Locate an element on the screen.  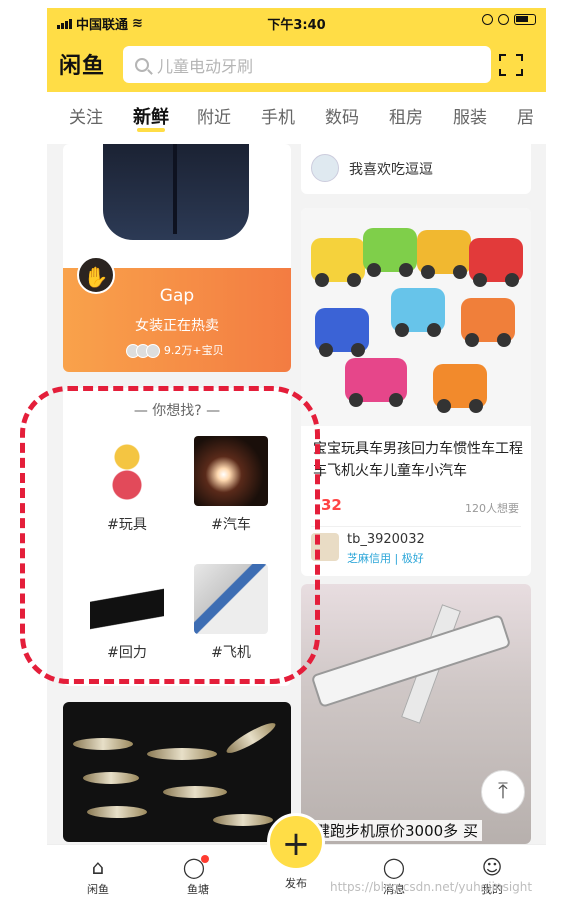
seller-name: tb_3920032 is located at coordinates (386, 539).